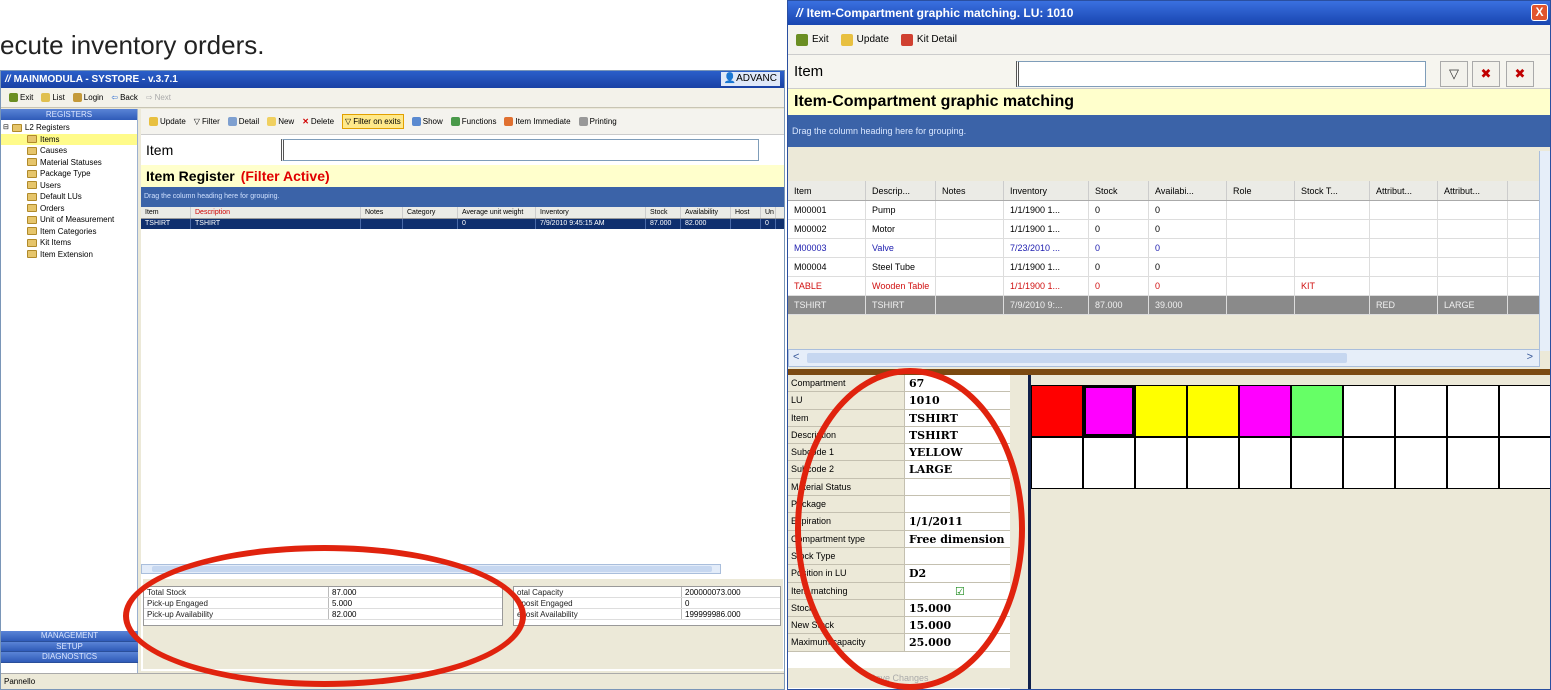  Describe the element at coordinates (69, 220) in the screenshot. I see `tree-item-unit-of-measurement: Unit of Measurement` at that location.